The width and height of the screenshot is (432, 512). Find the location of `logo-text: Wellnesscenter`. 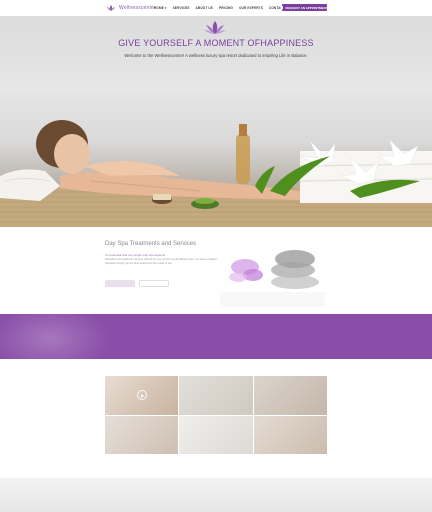

logo-text: Wellnesscenter is located at coordinates (137, 8).